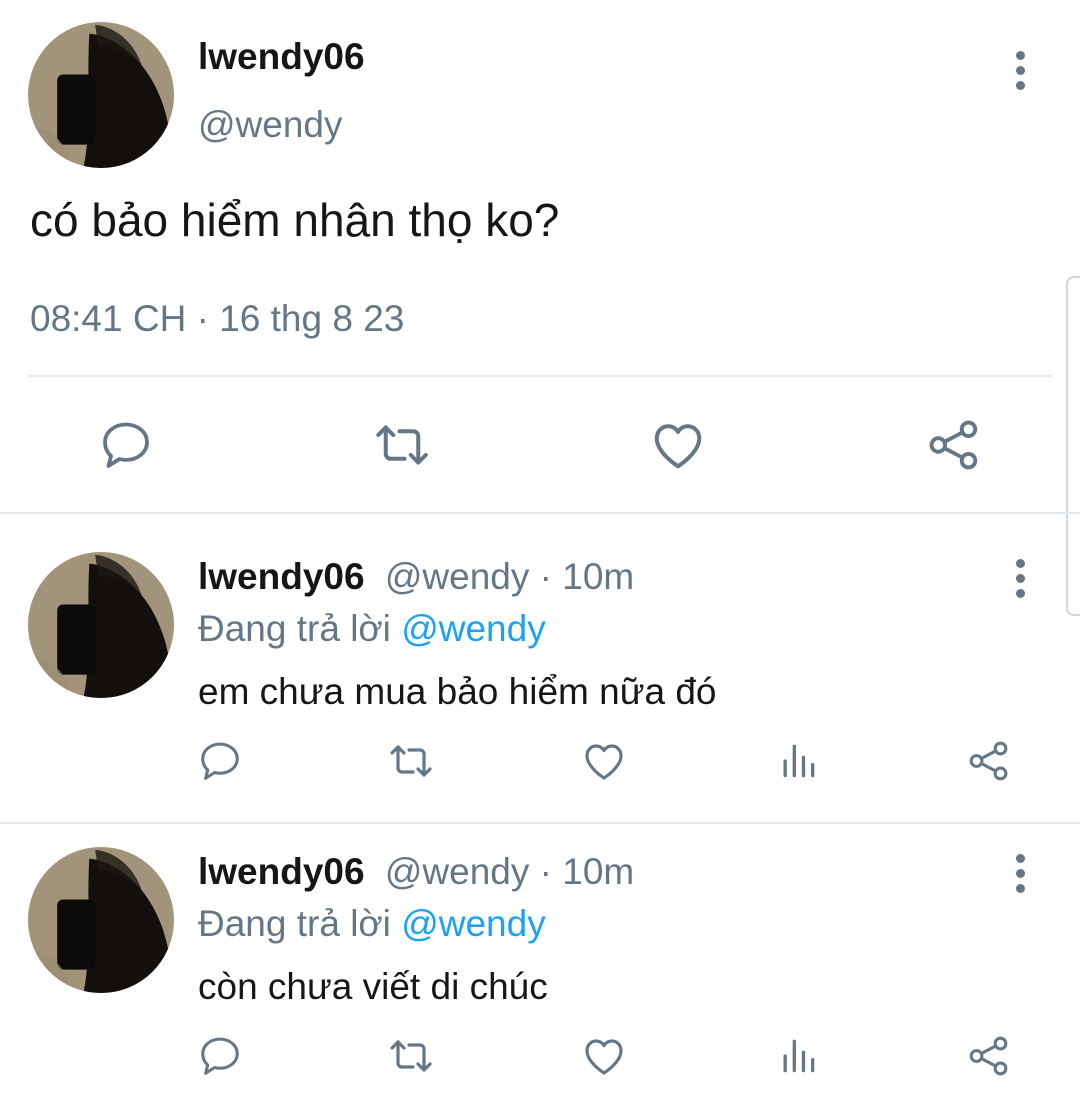  What do you see at coordinates (540, 823) in the screenshot?
I see `reply-divider` at bounding box center [540, 823].